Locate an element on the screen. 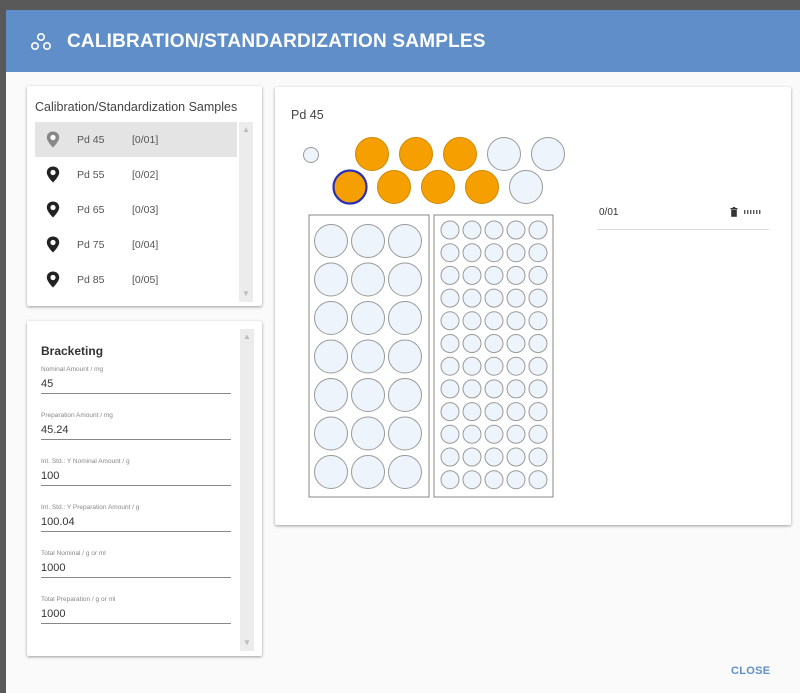  bracketing-field: Int. Std.: Y Nominal Amount / g 100 is located at coordinates (136, 472).